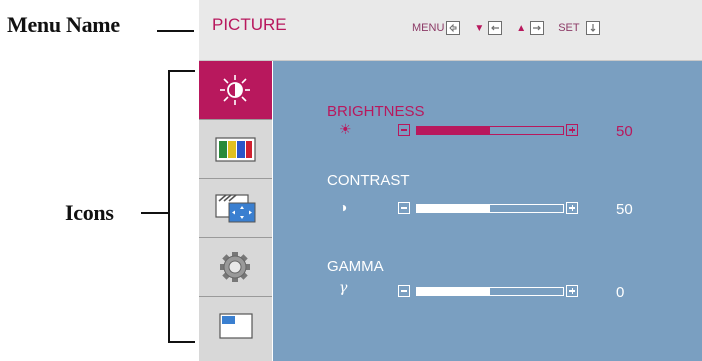 Image resolution: width=702 pixels, height=361 pixels. I want to click on brightness-value: 50, so click(624, 131).